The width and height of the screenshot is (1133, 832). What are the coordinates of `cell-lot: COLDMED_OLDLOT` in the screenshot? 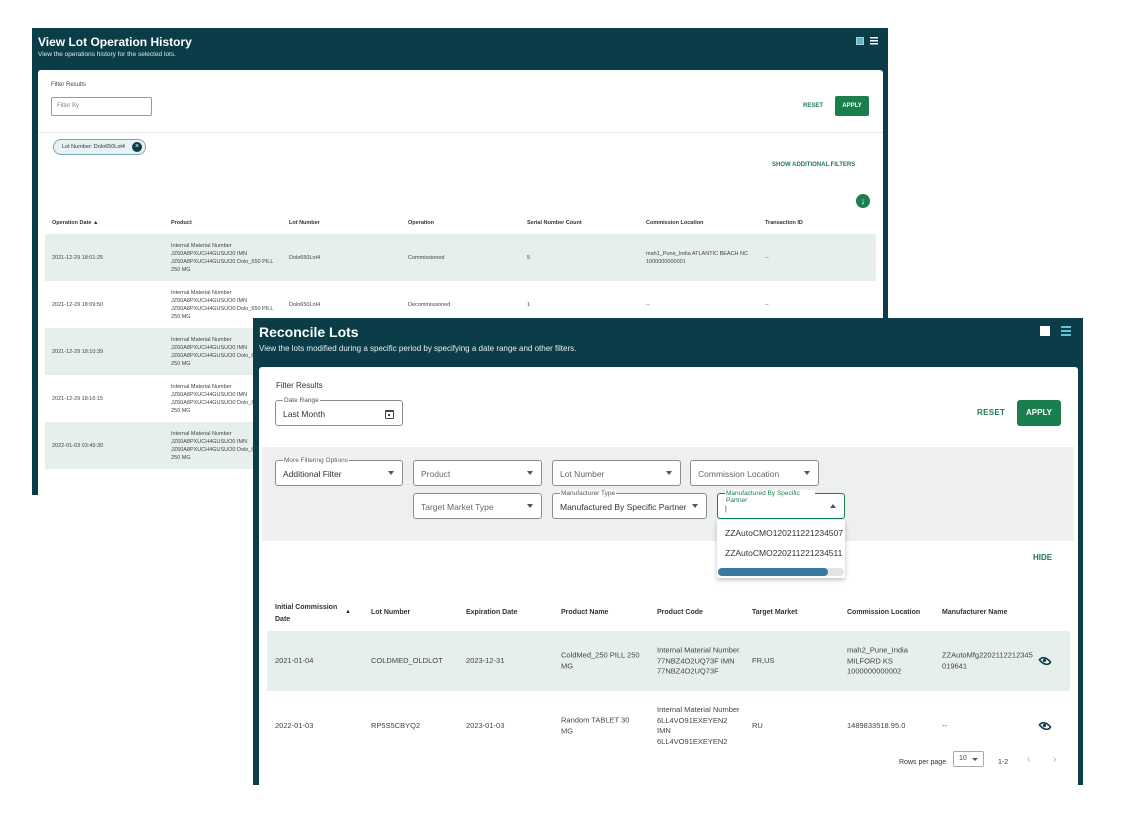 It's located at (407, 660).